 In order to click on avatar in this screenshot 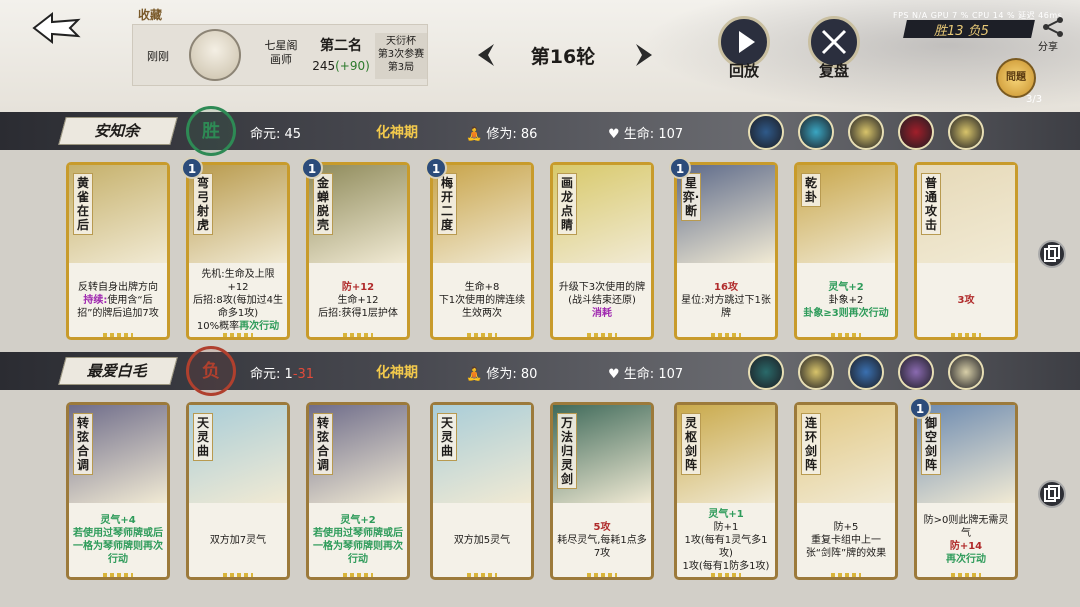, I will do `click(215, 55)`.